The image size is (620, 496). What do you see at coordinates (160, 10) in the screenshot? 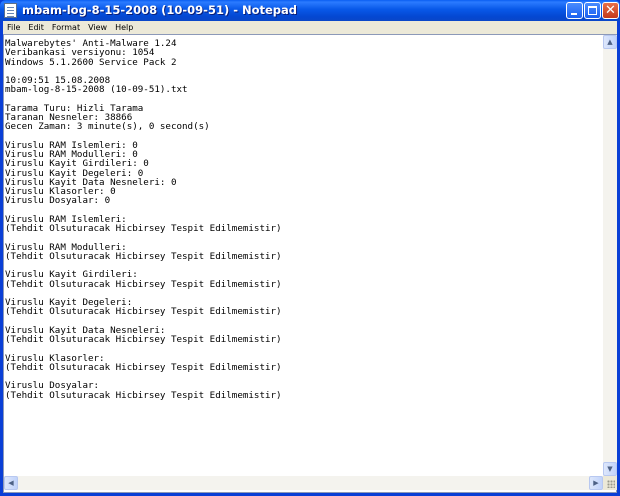
I see `window-title: mbam-log-8-15-2008 (10-09-51) - Notepad` at bounding box center [160, 10].